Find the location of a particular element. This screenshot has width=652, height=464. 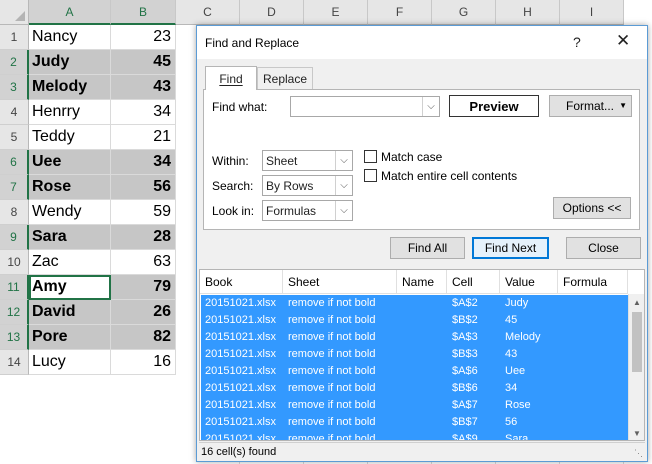

cell-b-7: 56 is located at coordinates (143, 187).